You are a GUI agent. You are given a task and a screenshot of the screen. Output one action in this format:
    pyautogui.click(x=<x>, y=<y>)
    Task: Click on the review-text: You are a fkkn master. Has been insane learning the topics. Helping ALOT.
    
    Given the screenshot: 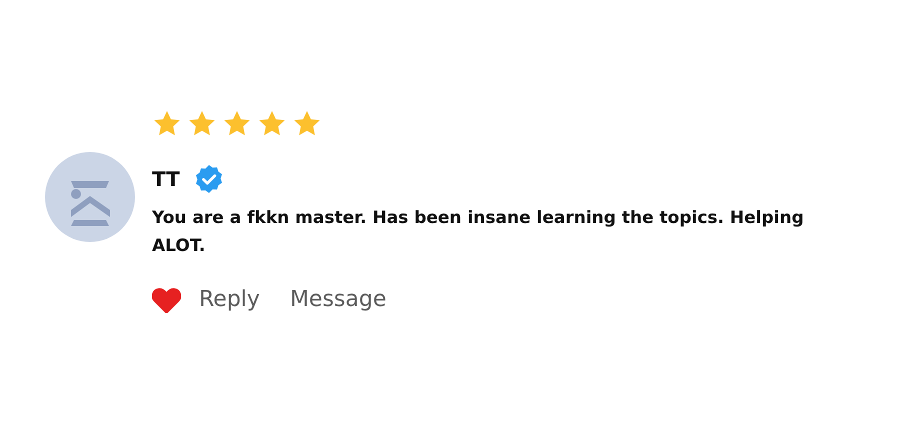 What is the action you would take?
    pyautogui.click(x=478, y=232)
    